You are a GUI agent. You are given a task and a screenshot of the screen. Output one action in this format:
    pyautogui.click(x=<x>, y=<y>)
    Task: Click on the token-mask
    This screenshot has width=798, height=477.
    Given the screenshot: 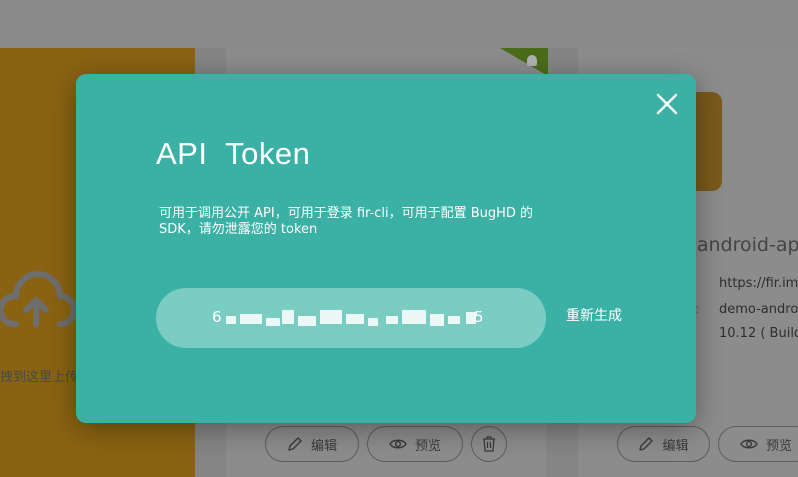 What is the action you would take?
    pyautogui.click(x=358, y=318)
    